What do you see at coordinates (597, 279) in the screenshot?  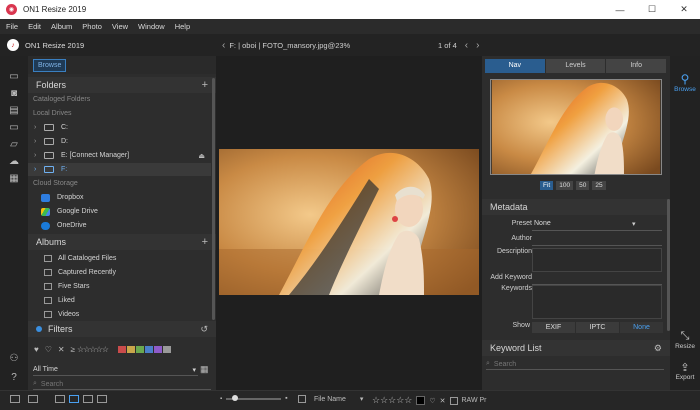 I see `add-keyword-field` at bounding box center [597, 279].